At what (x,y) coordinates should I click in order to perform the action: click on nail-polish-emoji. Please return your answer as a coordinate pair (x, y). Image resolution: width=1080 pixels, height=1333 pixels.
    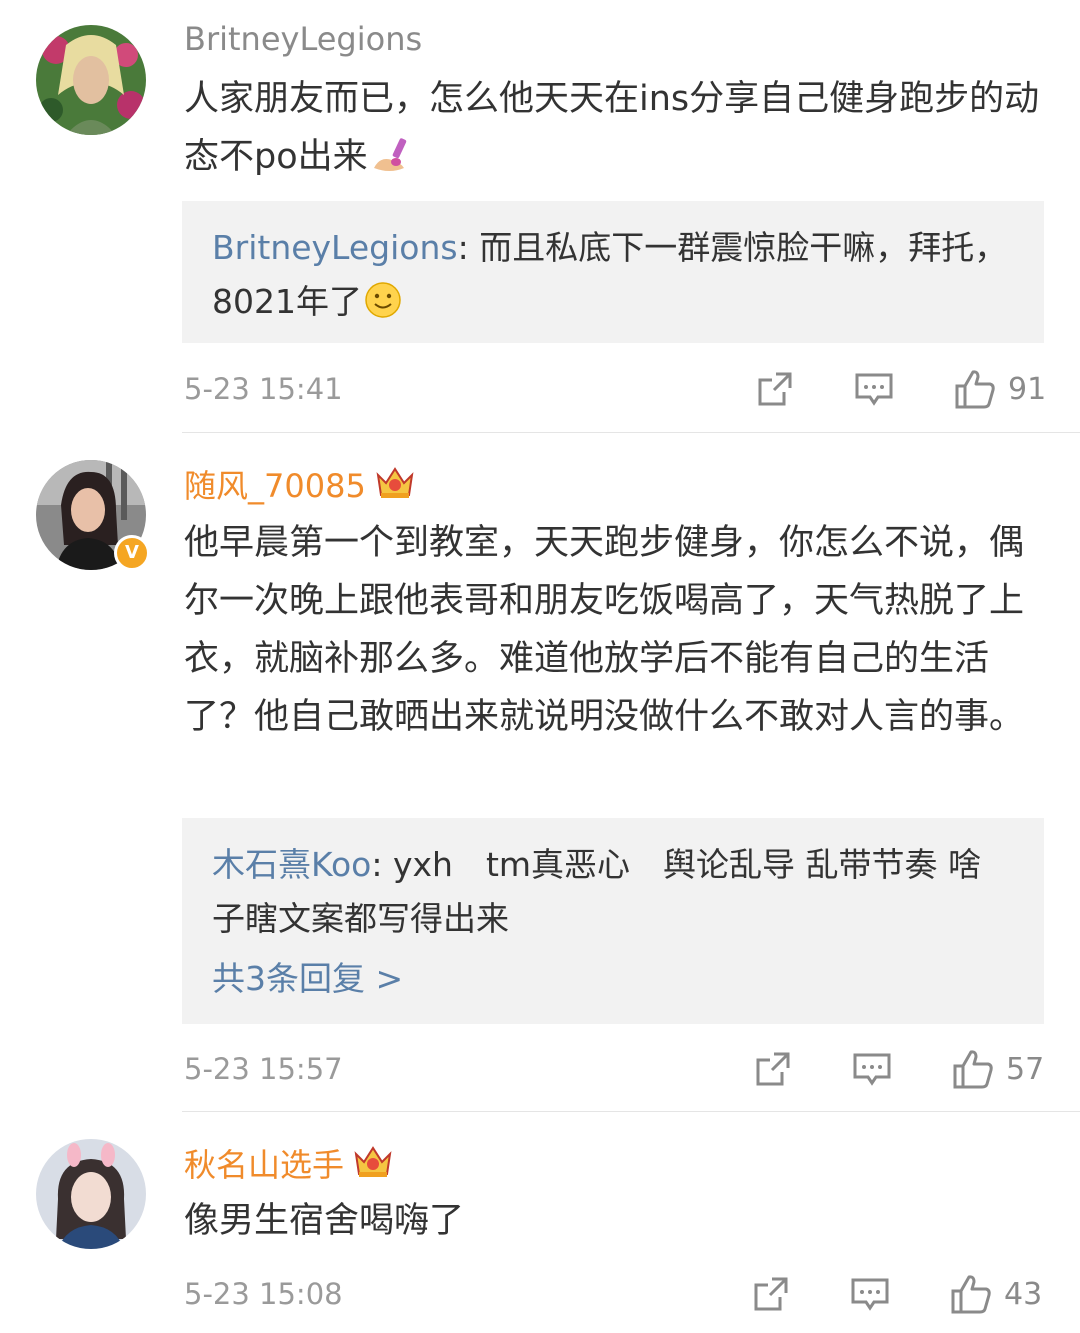
    Looking at the image, I should click on (392, 163).